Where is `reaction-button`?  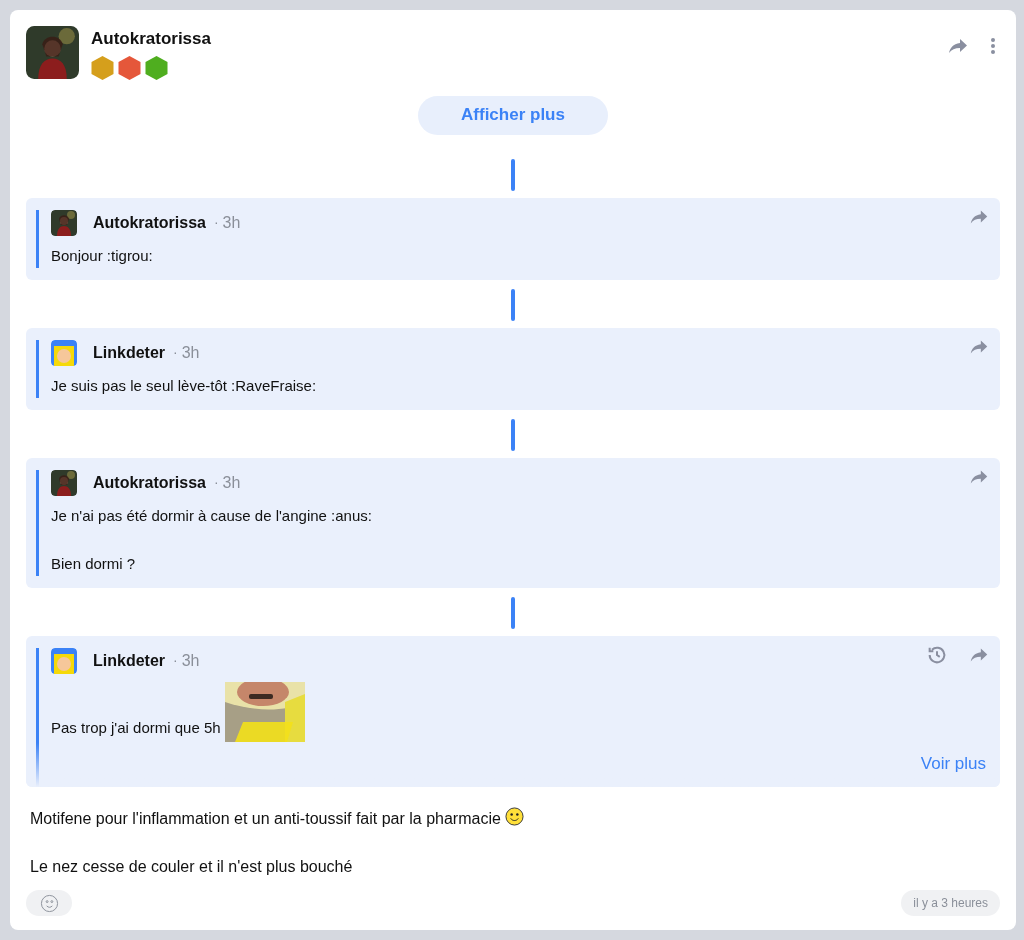
reaction-button is located at coordinates (49, 903).